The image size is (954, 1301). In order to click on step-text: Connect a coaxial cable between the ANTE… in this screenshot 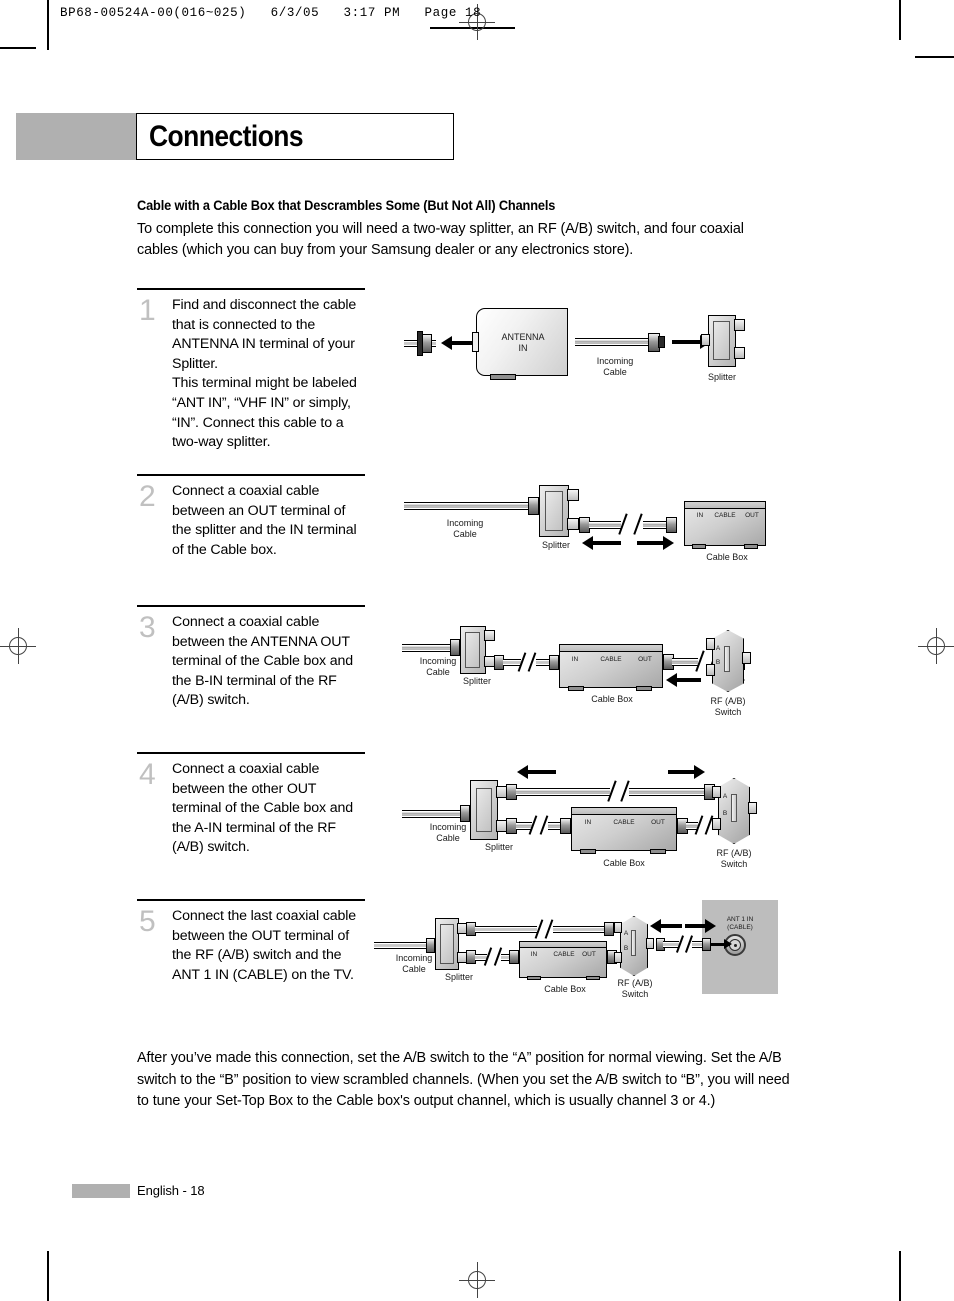, I will do `click(262, 661)`.